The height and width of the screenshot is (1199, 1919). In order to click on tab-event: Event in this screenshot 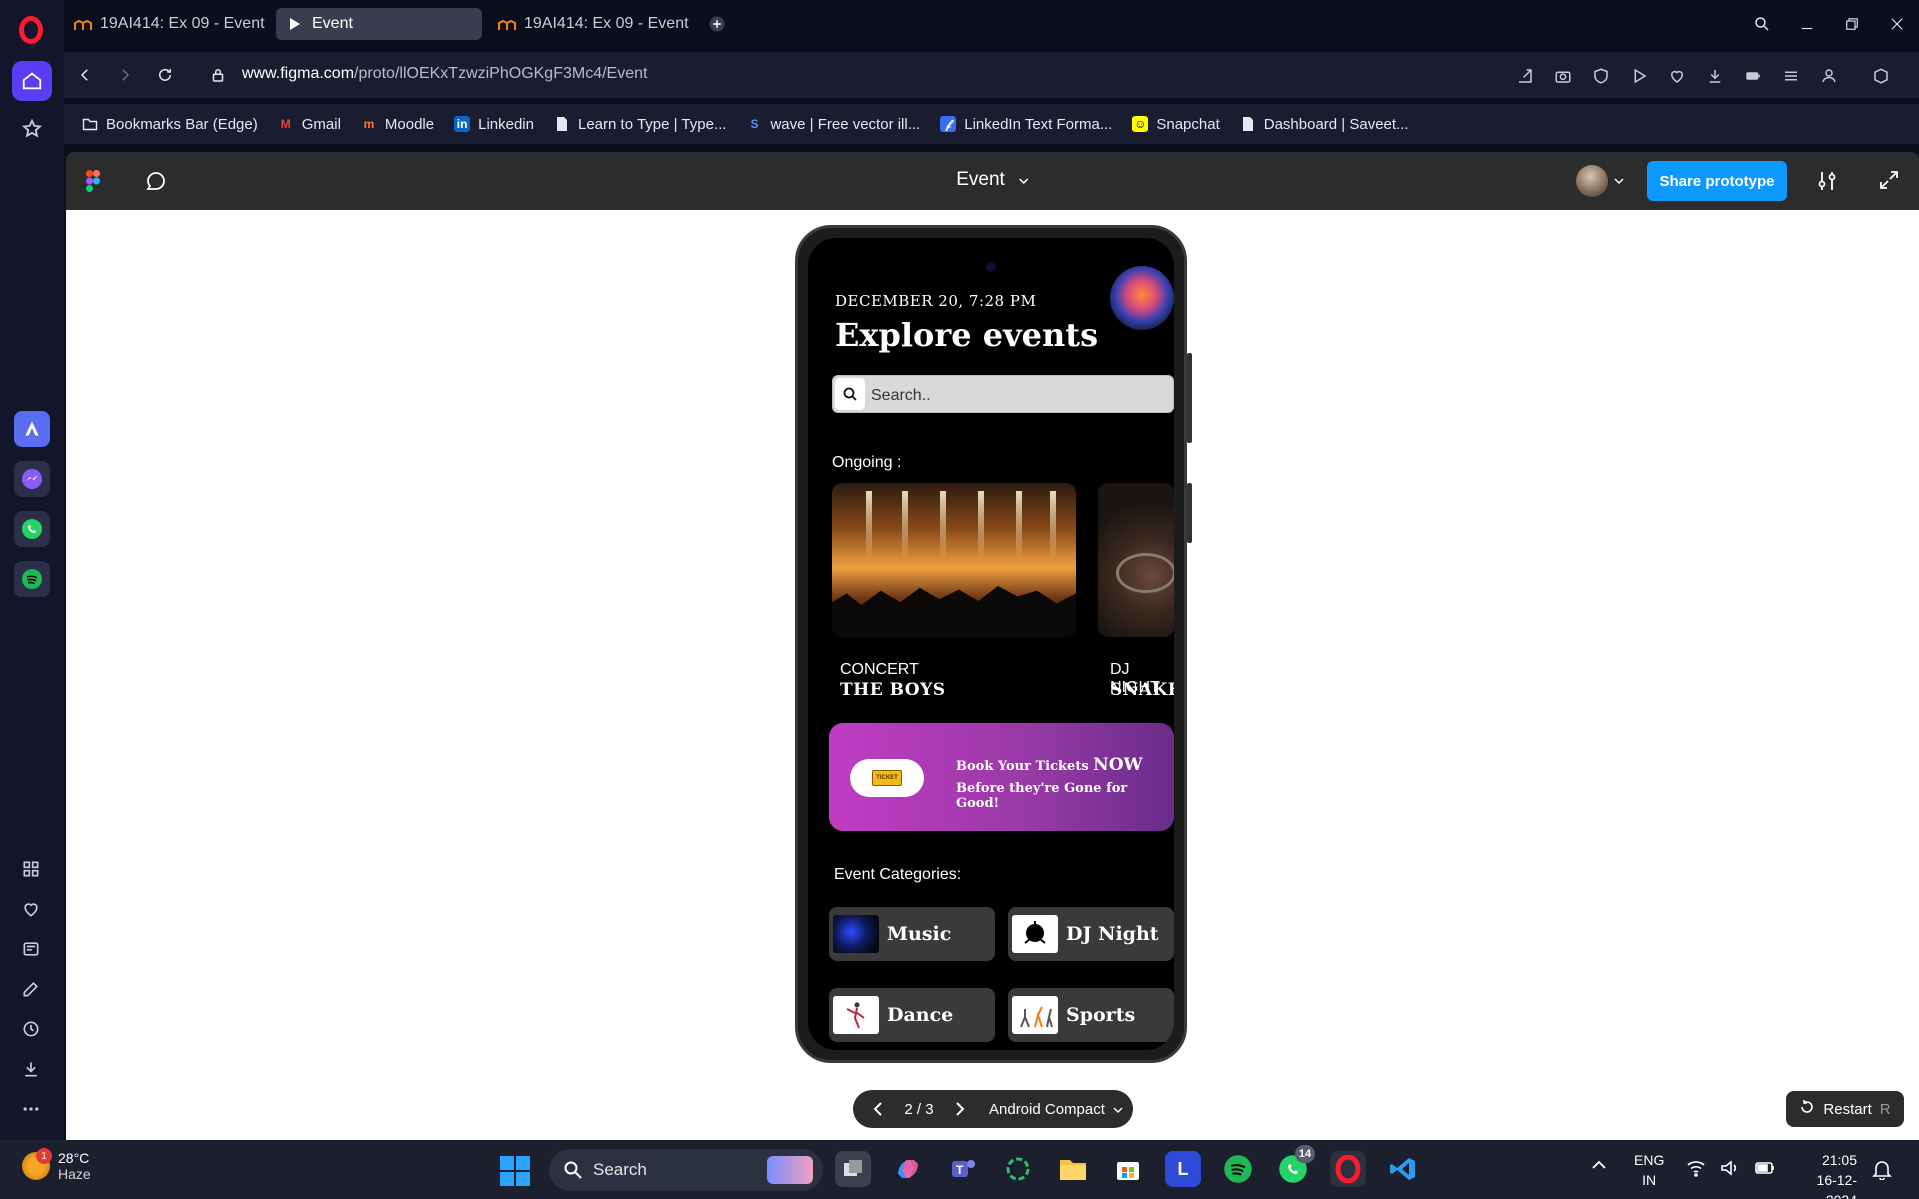, I will do `click(379, 24)`.